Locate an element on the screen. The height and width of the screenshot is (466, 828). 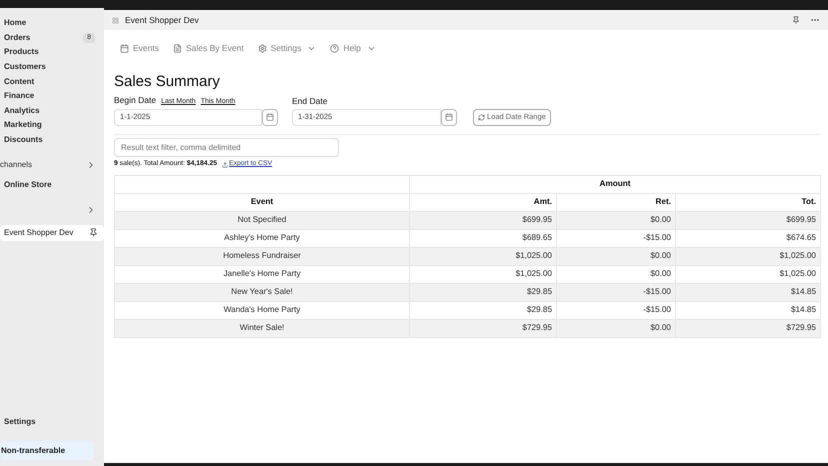
column-header: Ret. is located at coordinates (663, 201).